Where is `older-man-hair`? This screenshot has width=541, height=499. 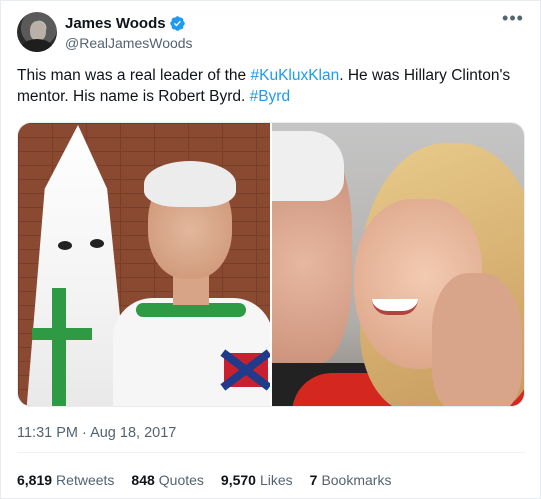 older-man-hair is located at coordinates (308, 166).